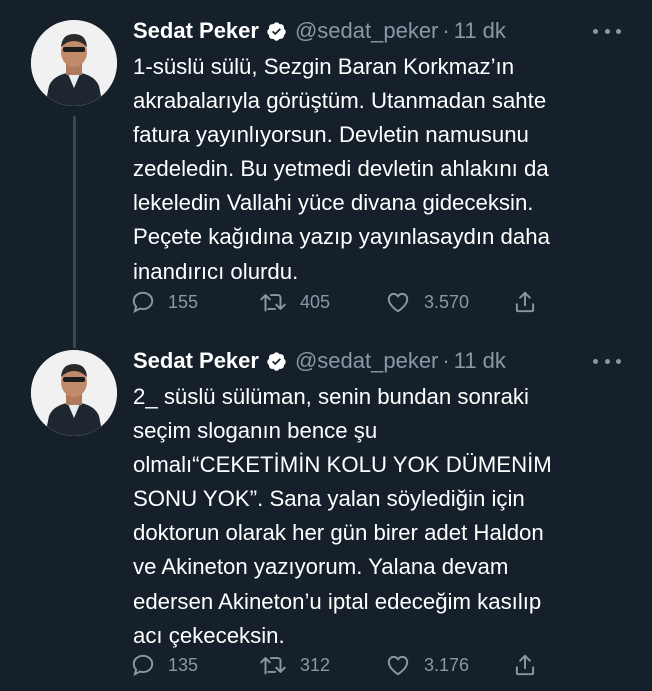 This screenshot has height=691, width=652. Describe the element at coordinates (340, 665) in the screenshot. I see `tweet-actions: 135 312 3.176` at that location.